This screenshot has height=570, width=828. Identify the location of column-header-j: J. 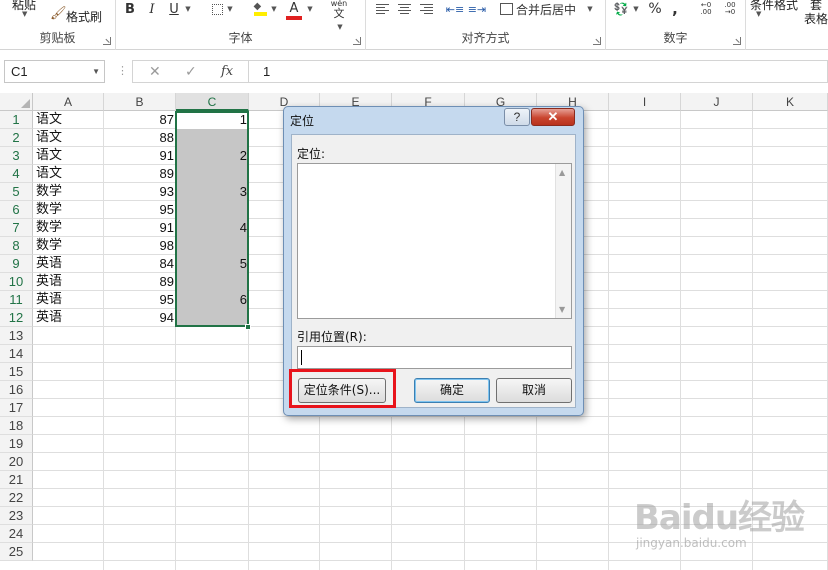
(717, 102).